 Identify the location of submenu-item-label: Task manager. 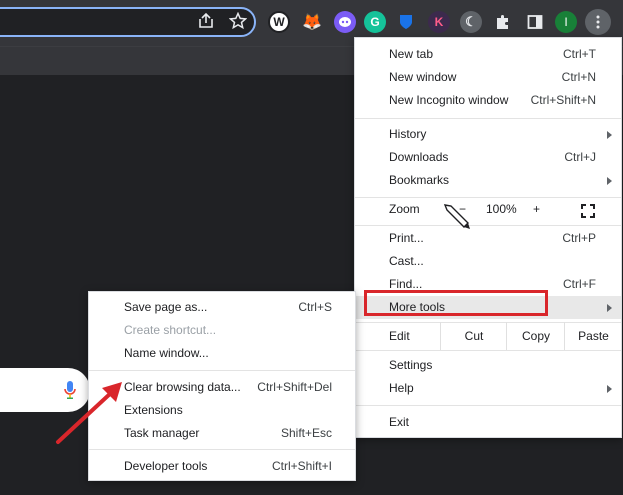
(162, 433).